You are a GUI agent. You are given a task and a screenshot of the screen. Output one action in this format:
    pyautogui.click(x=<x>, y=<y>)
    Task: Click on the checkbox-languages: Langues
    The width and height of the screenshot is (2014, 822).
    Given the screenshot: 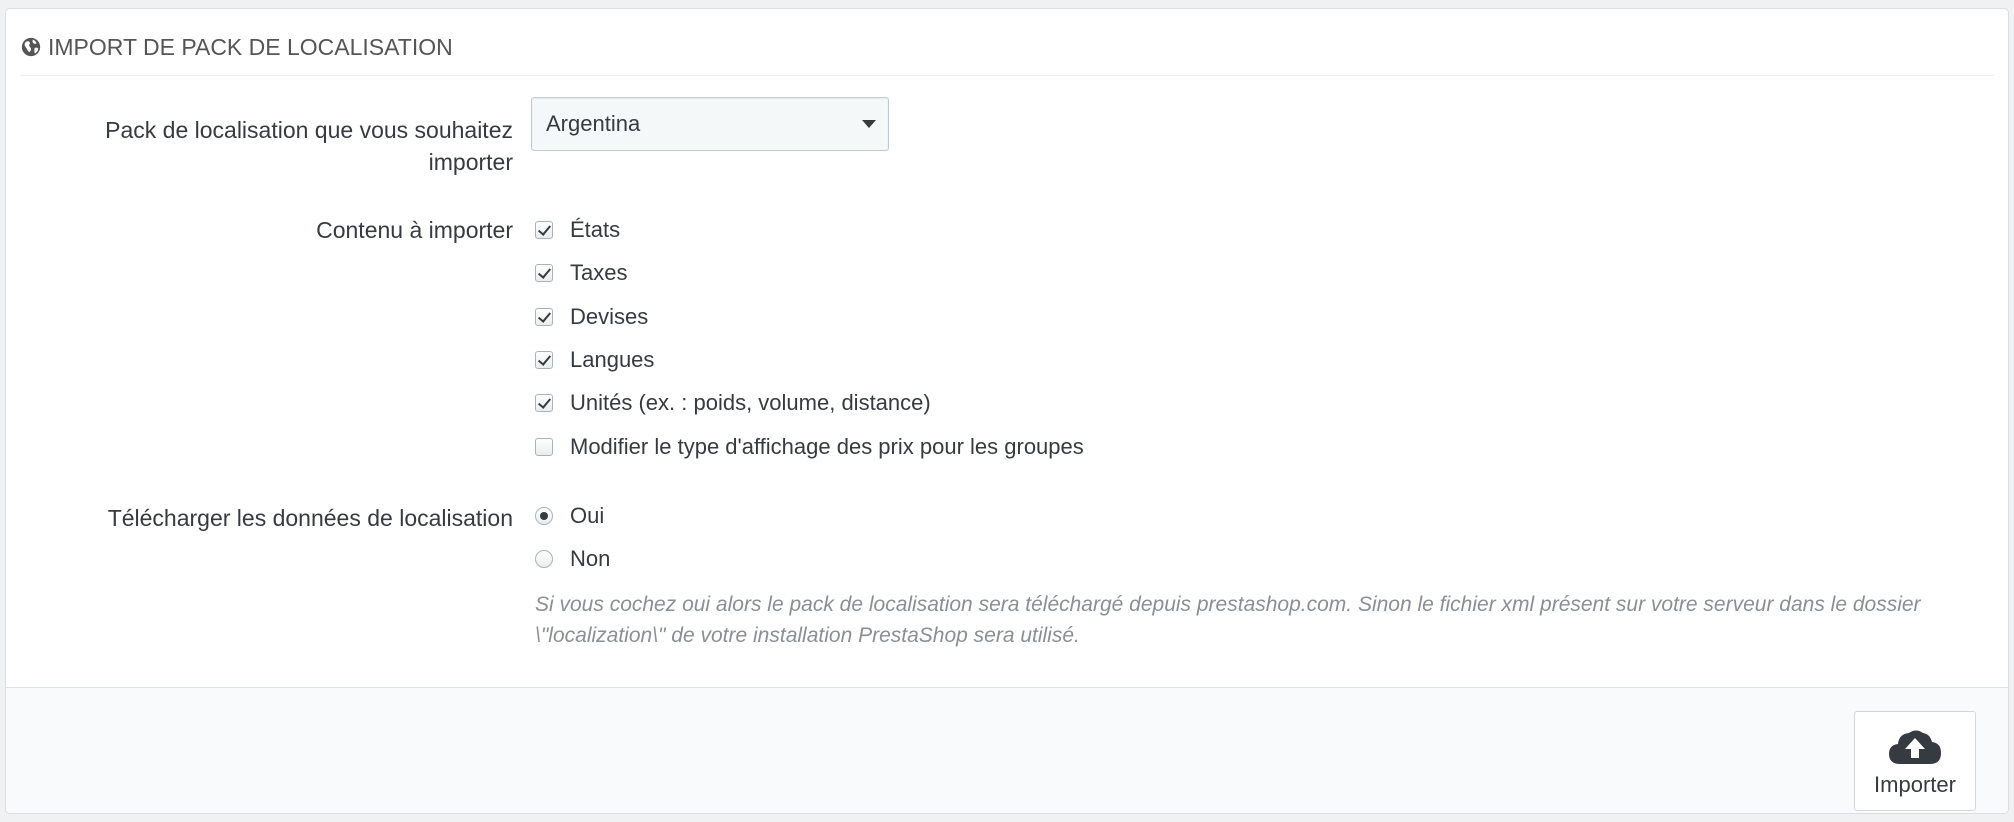 What is the action you would take?
    pyautogui.click(x=594, y=360)
    